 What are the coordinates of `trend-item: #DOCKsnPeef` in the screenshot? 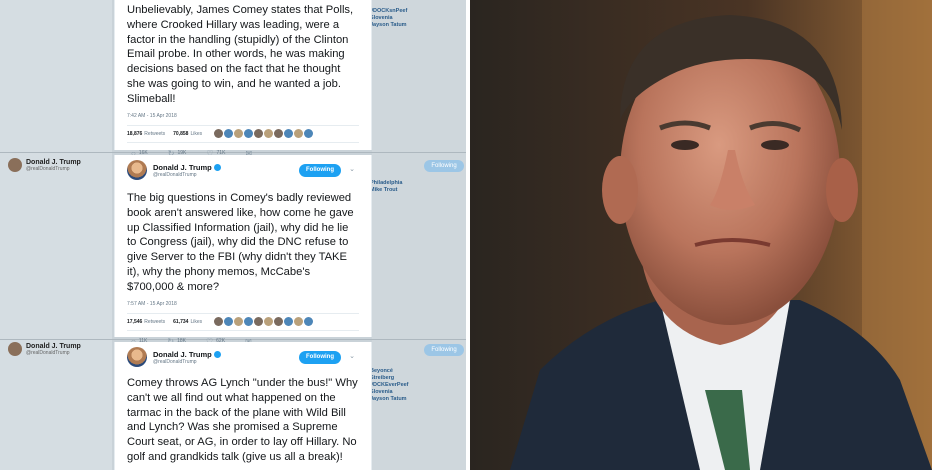 It's located at (416, 11).